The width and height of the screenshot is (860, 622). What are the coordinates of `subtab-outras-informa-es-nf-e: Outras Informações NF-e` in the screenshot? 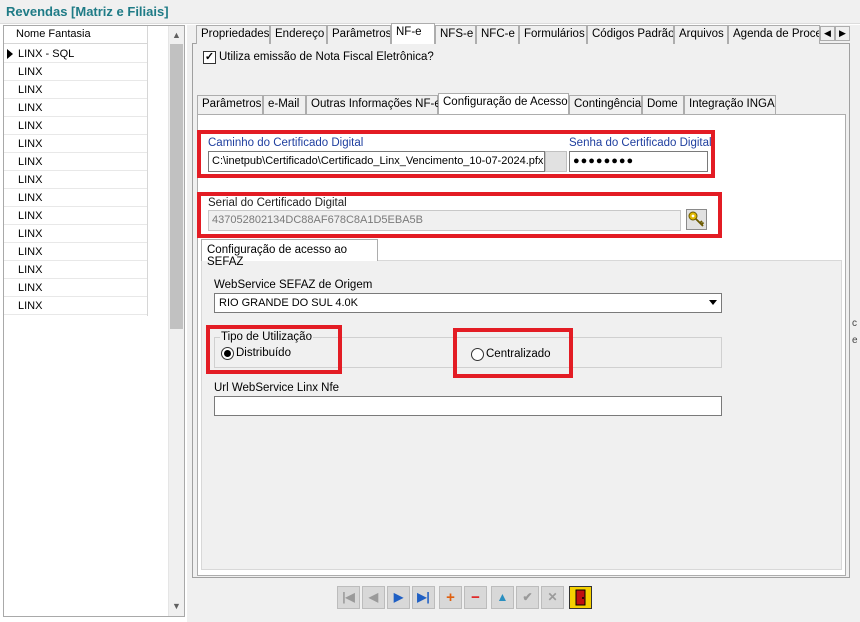 It's located at (373, 104).